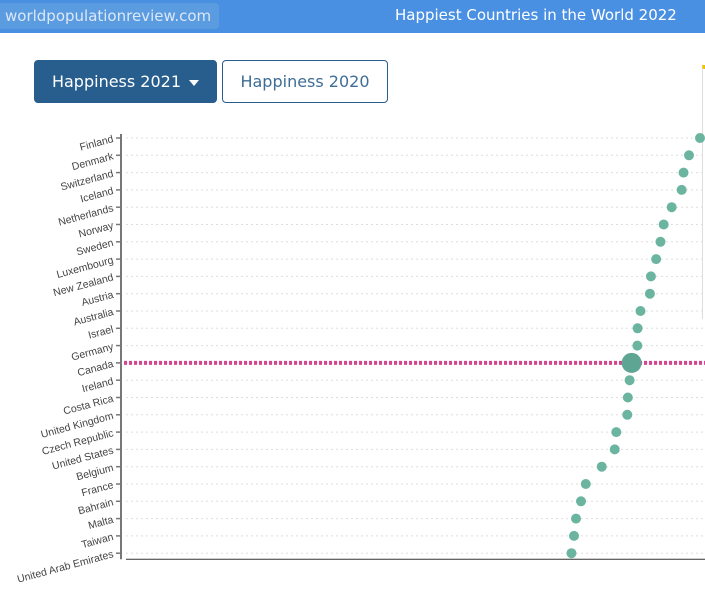 The width and height of the screenshot is (705, 589). What do you see at coordinates (101, 332) in the screenshot?
I see `y-tick-label: Israel` at bounding box center [101, 332].